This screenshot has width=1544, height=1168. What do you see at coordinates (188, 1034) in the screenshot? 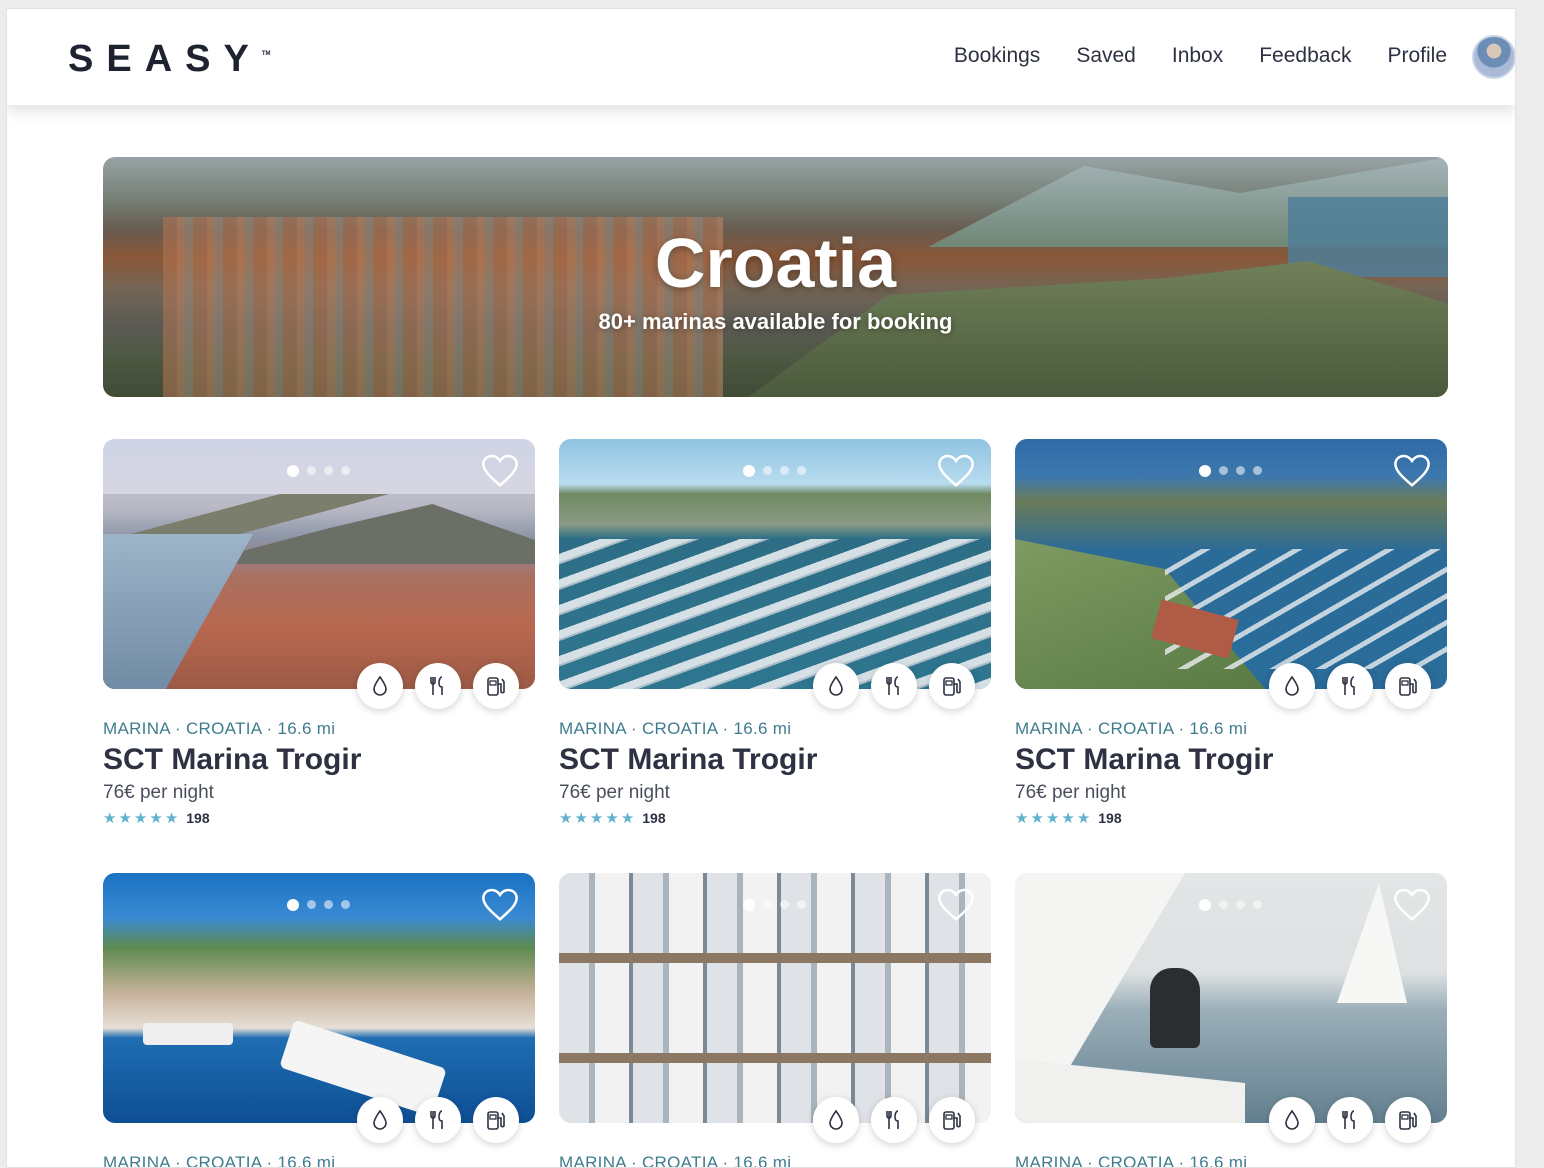
I see `photo-yacht` at bounding box center [188, 1034].